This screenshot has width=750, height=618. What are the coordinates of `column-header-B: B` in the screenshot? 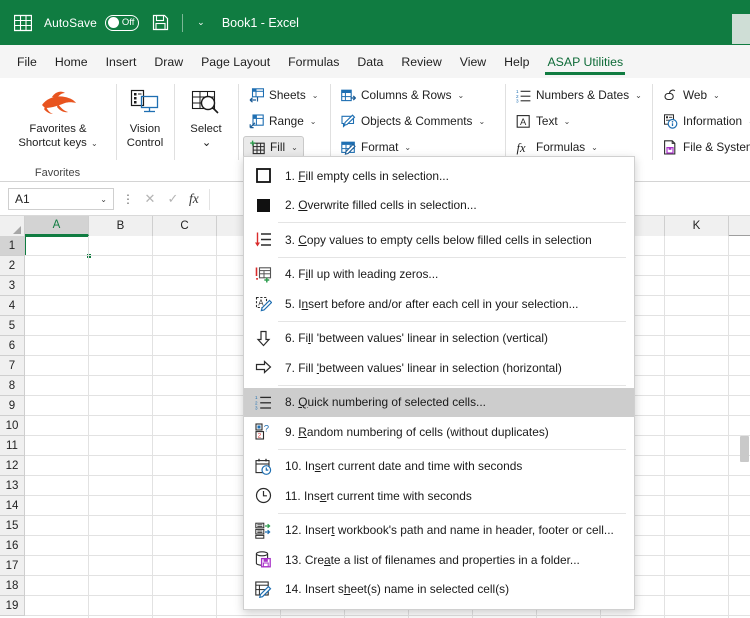 It's located at (121, 226).